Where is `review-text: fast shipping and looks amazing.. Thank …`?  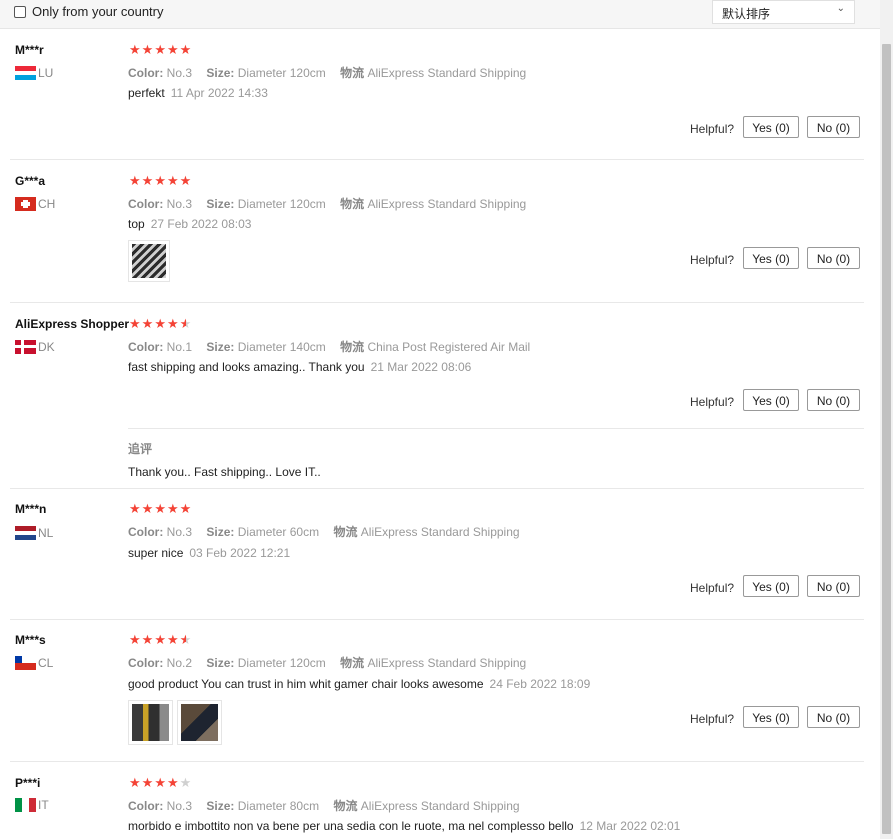 review-text: fast shipping and looks amazing.. Thank … is located at coordinates (246, 367).